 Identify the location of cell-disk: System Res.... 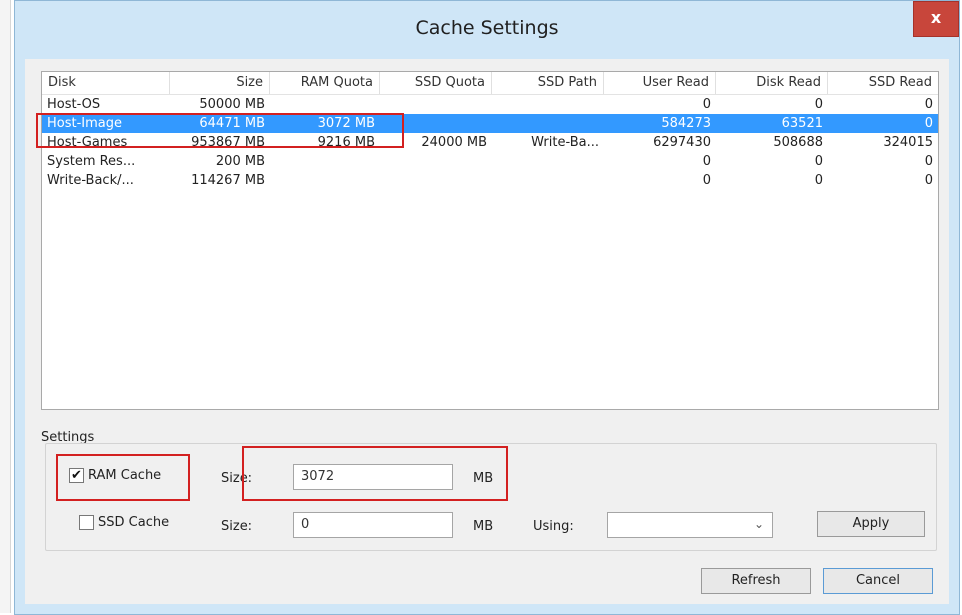
(91, 161).